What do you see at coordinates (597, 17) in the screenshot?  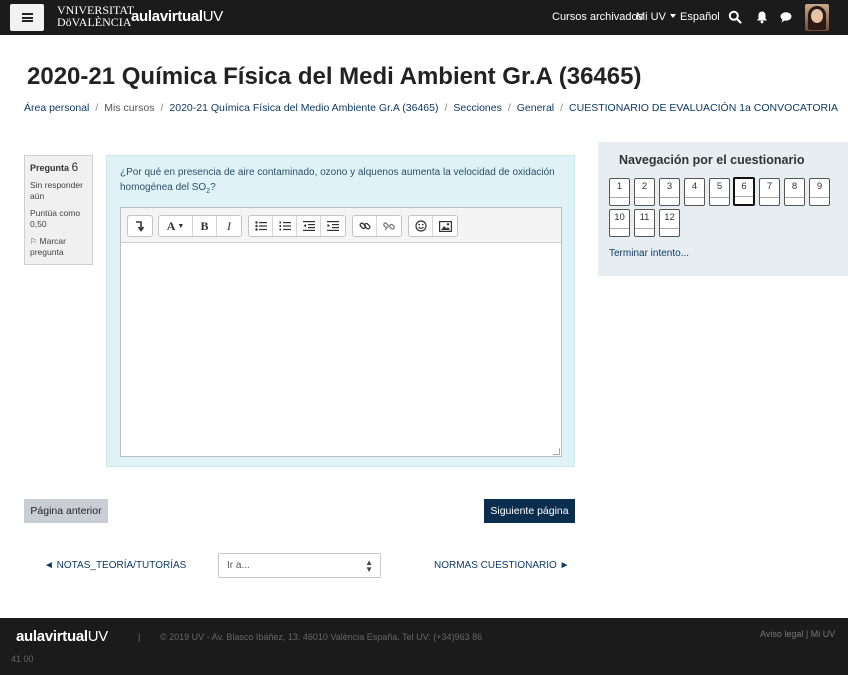 I see `archived-courses-link: Cursos archivados` at bounding box center [597, 17].